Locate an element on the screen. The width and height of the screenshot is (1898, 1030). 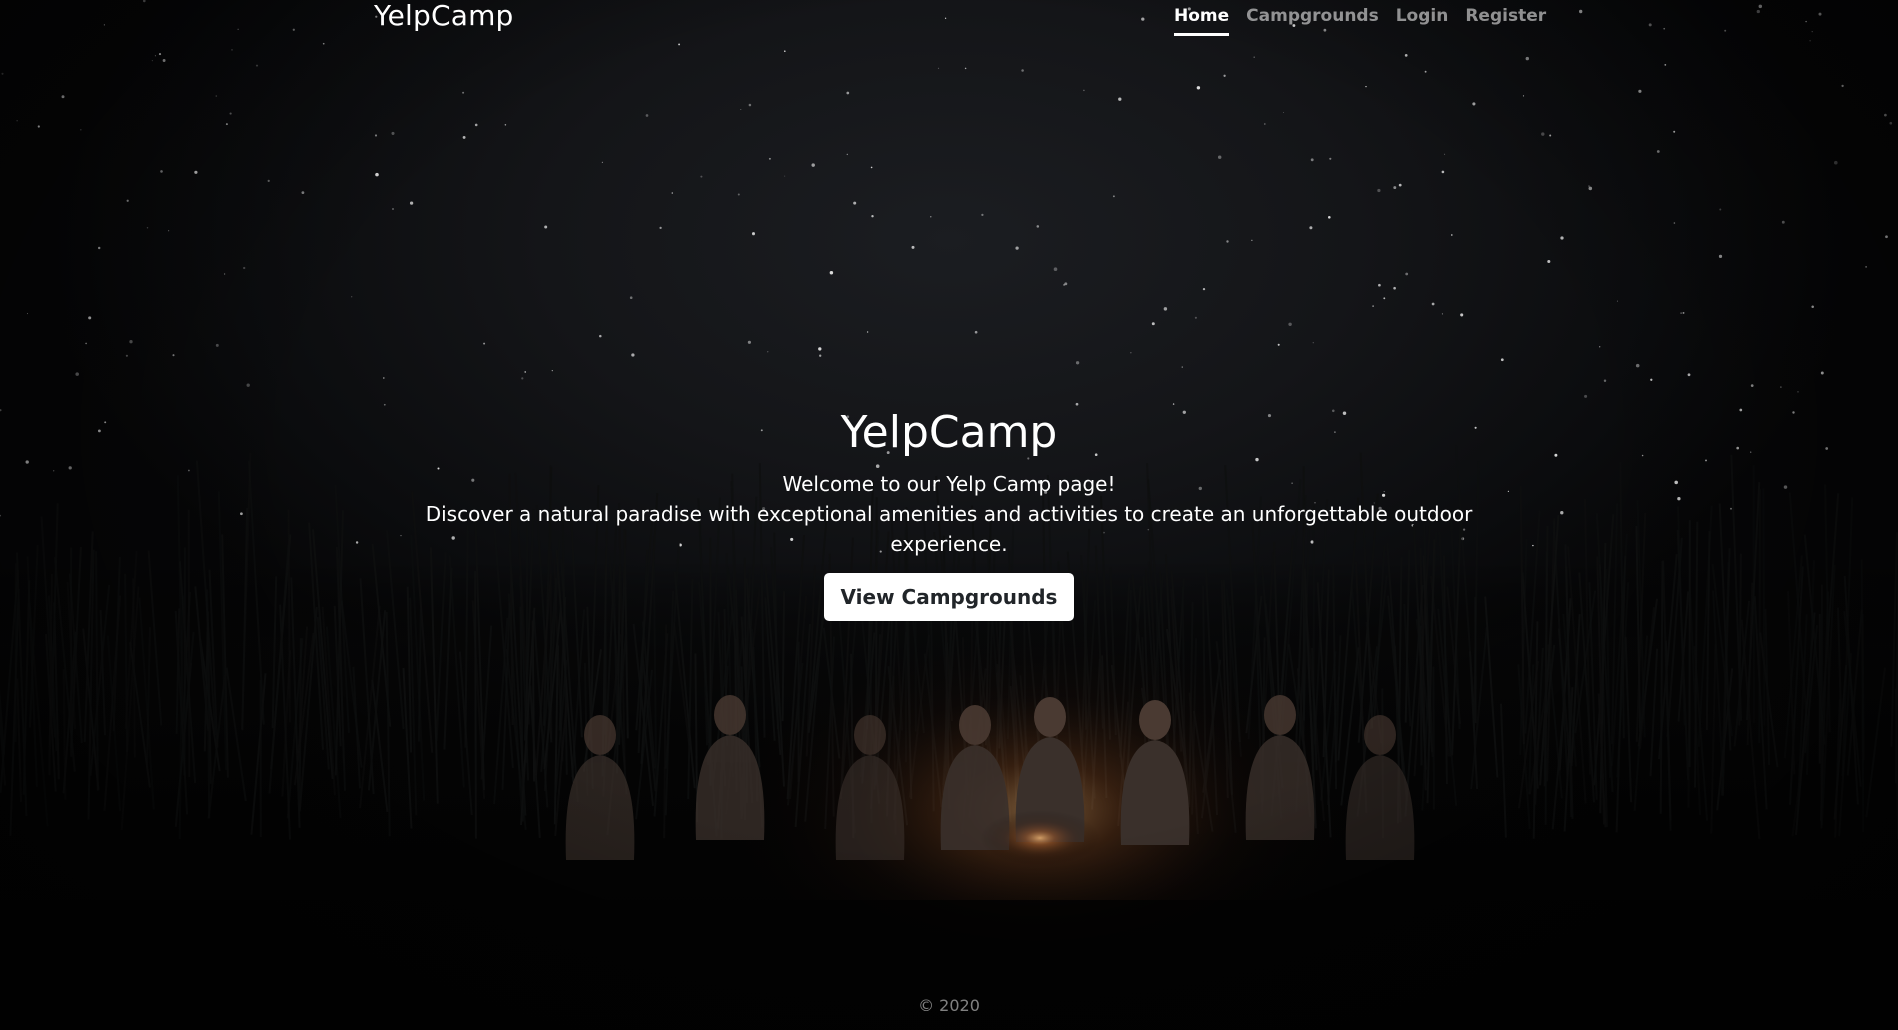
grass-blade is located at coordinates (1421, 695).